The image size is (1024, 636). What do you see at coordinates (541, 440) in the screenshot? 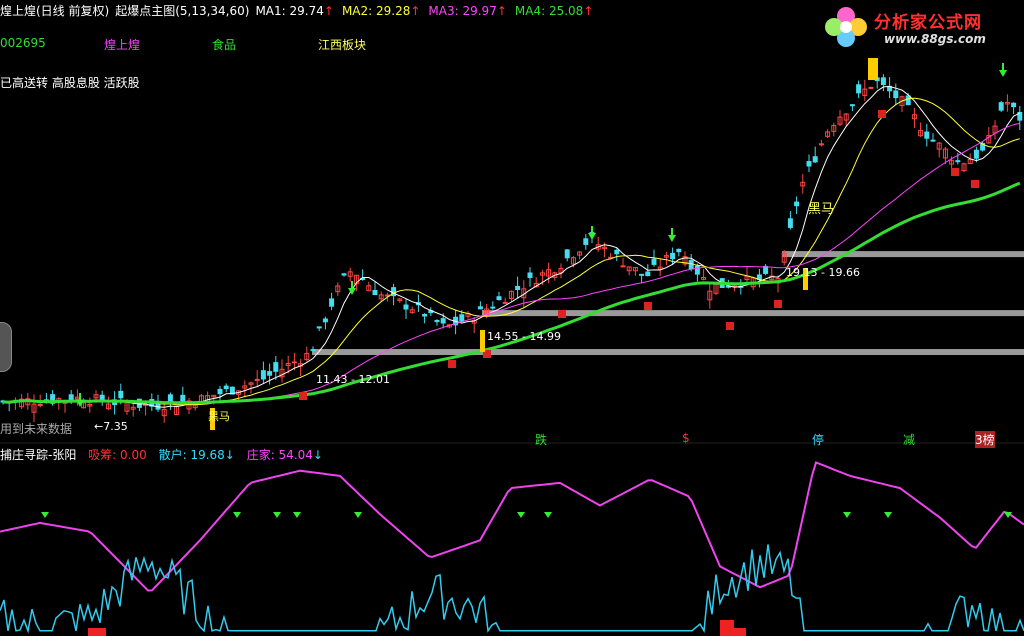
I see `signal-die: 跌` at bounding box center [541, 440].